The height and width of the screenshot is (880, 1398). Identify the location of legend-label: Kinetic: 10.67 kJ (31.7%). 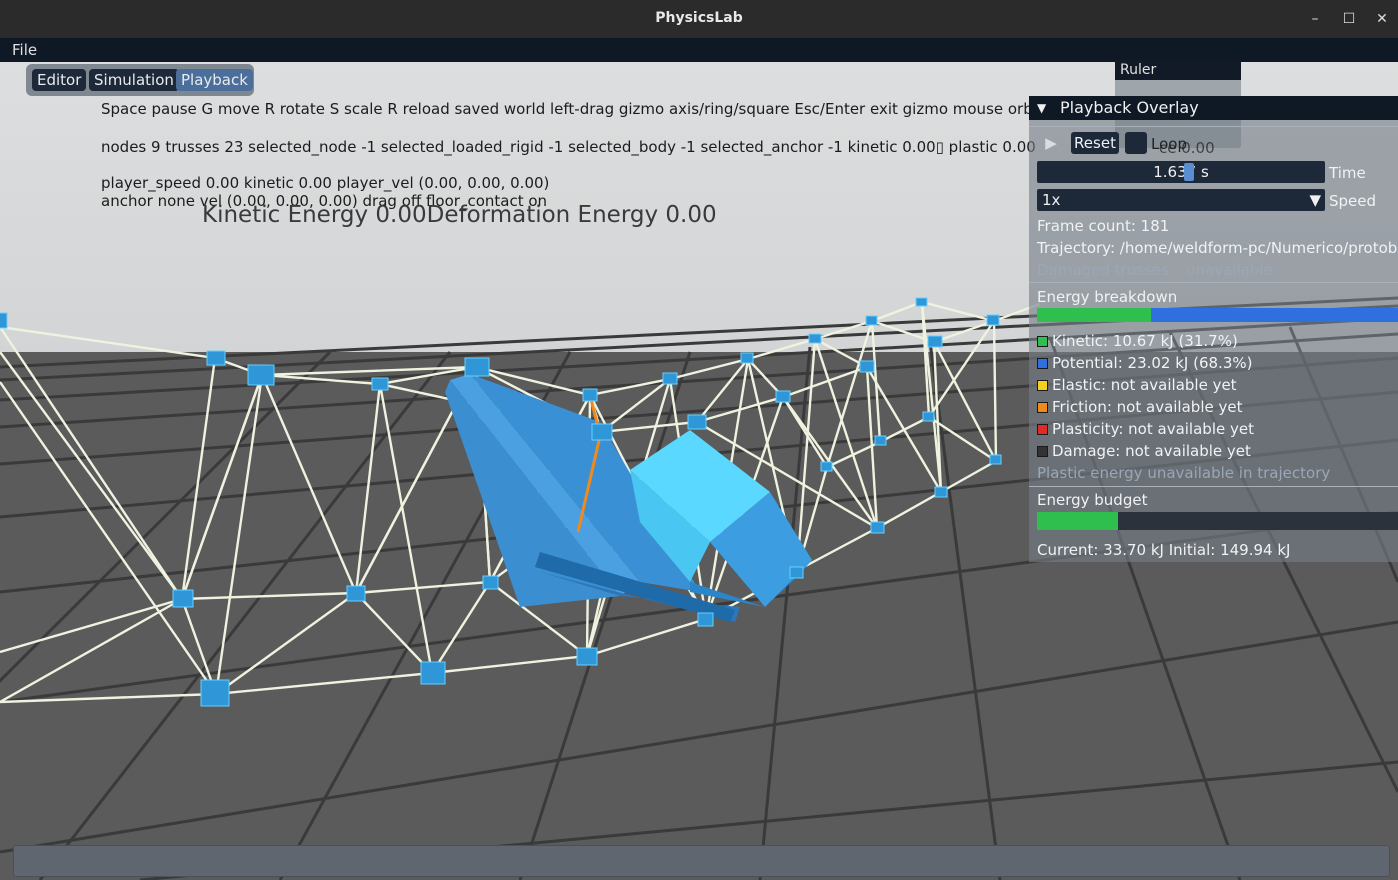
(1145, 341).